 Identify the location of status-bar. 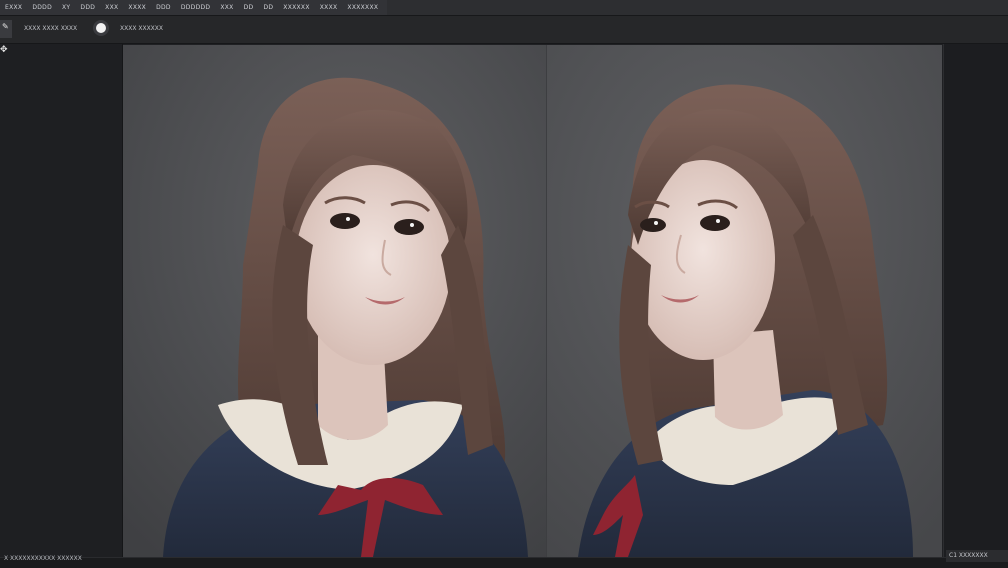
(504, 562).